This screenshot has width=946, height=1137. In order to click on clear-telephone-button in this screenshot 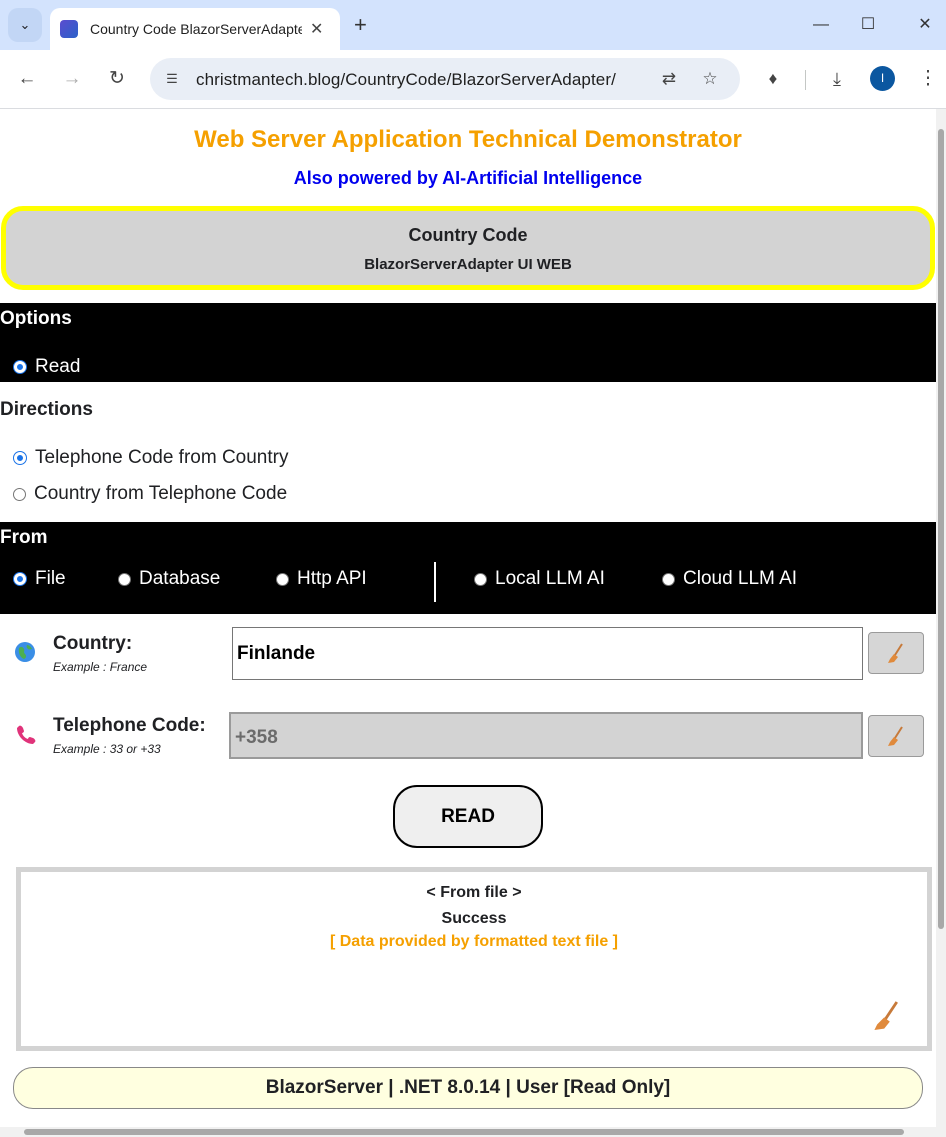, I will do `click(896, 736)`.